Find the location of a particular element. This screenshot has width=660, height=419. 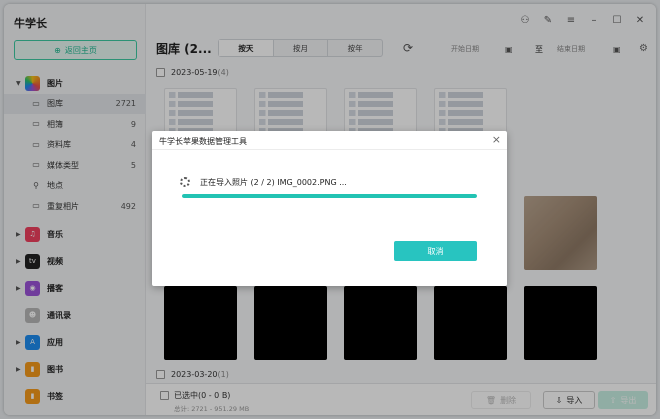

dialog-title: 牛学长苹果数据管理工具 is located at coordinates (203, 141).